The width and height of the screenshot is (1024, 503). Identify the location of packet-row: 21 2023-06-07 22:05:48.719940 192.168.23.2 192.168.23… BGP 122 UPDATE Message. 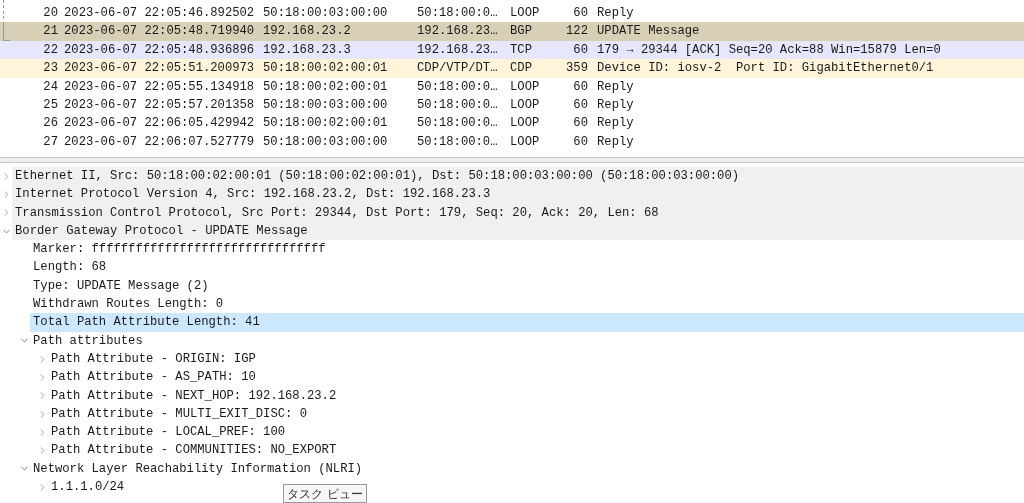
(512, 31).